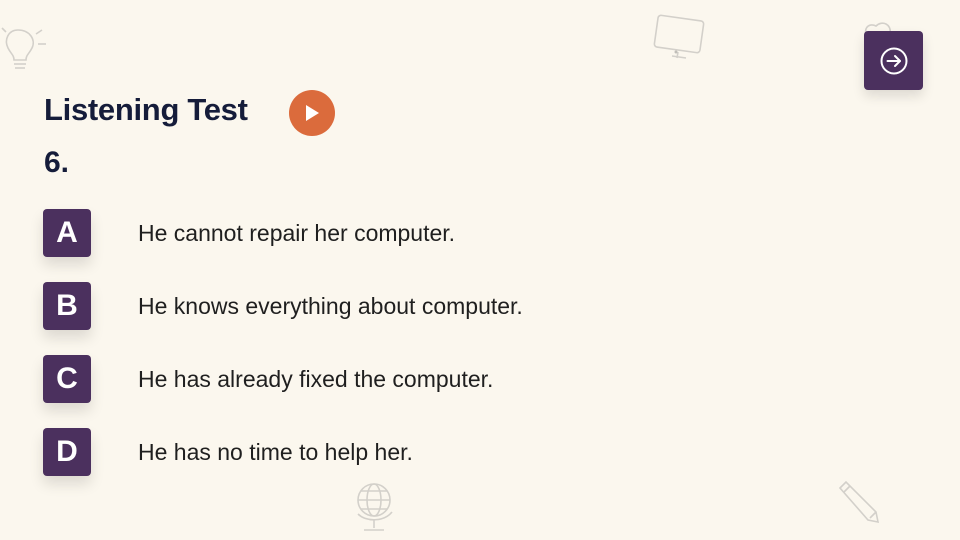 The width and height of the screenshot is (960, 540). I want to click on next-button, so click(893, 60).